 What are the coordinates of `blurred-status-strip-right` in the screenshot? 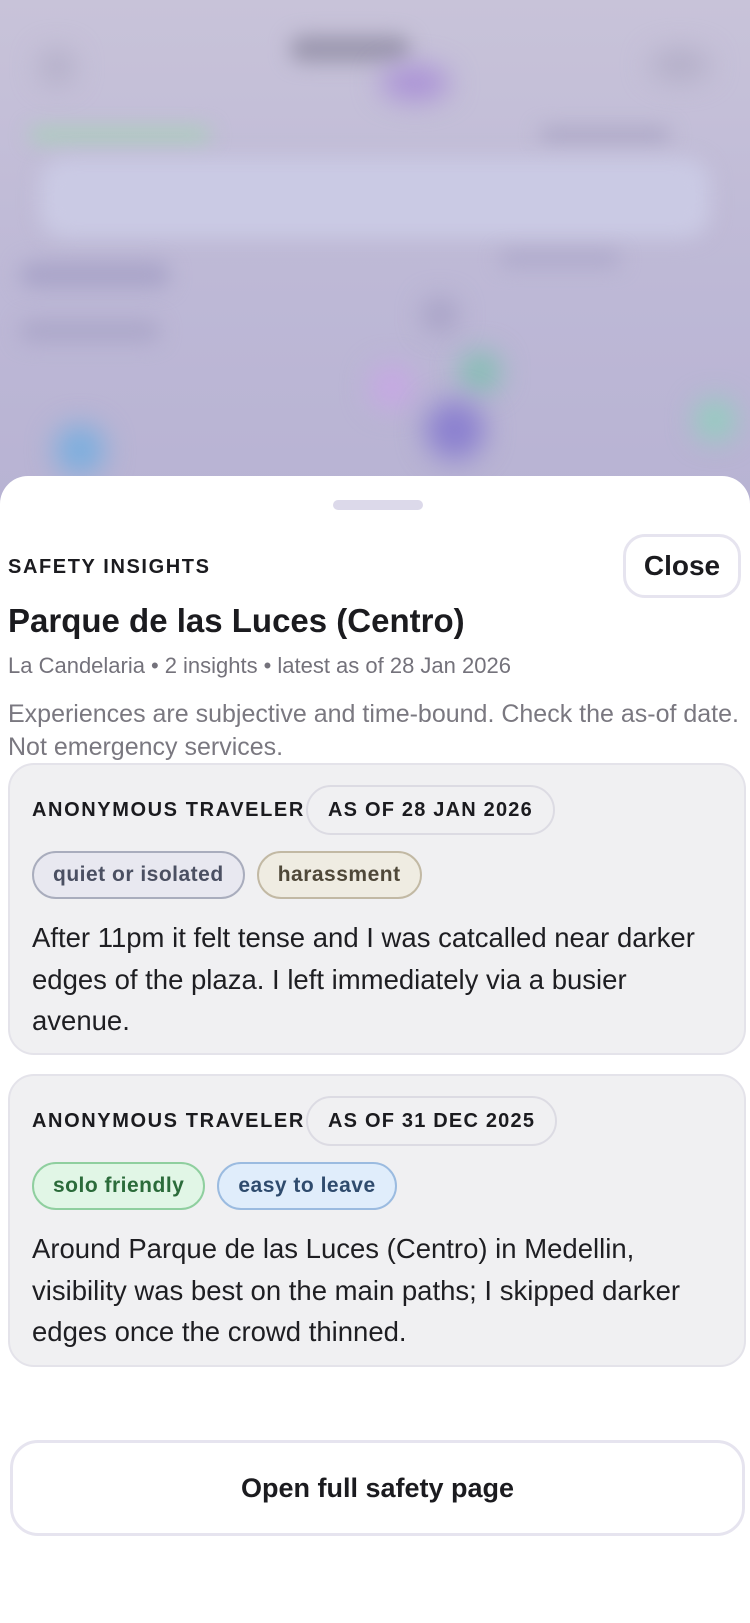 It's located at (605, 135).